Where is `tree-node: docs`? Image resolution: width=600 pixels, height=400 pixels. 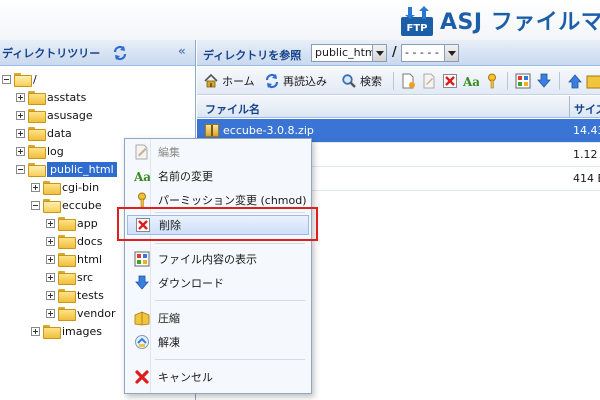
tree-node: docs is located at coordinates (74, 241).